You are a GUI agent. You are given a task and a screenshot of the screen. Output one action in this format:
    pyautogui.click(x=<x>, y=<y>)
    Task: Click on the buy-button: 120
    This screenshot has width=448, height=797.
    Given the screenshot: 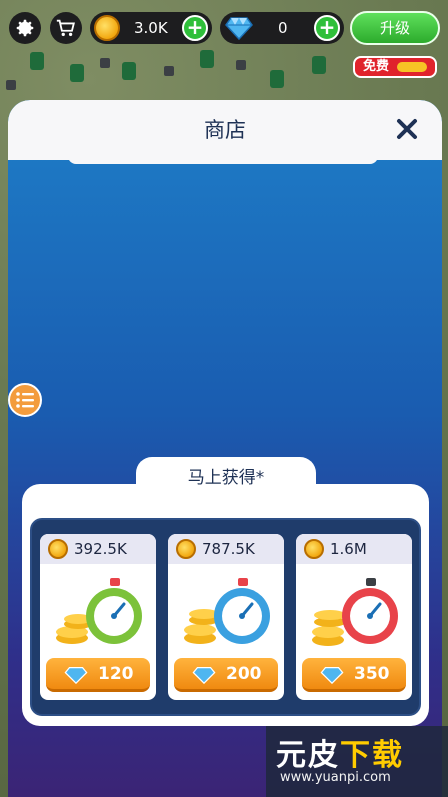 What is the action you would take?
    pyautogui.click(x=98, y=675)
    